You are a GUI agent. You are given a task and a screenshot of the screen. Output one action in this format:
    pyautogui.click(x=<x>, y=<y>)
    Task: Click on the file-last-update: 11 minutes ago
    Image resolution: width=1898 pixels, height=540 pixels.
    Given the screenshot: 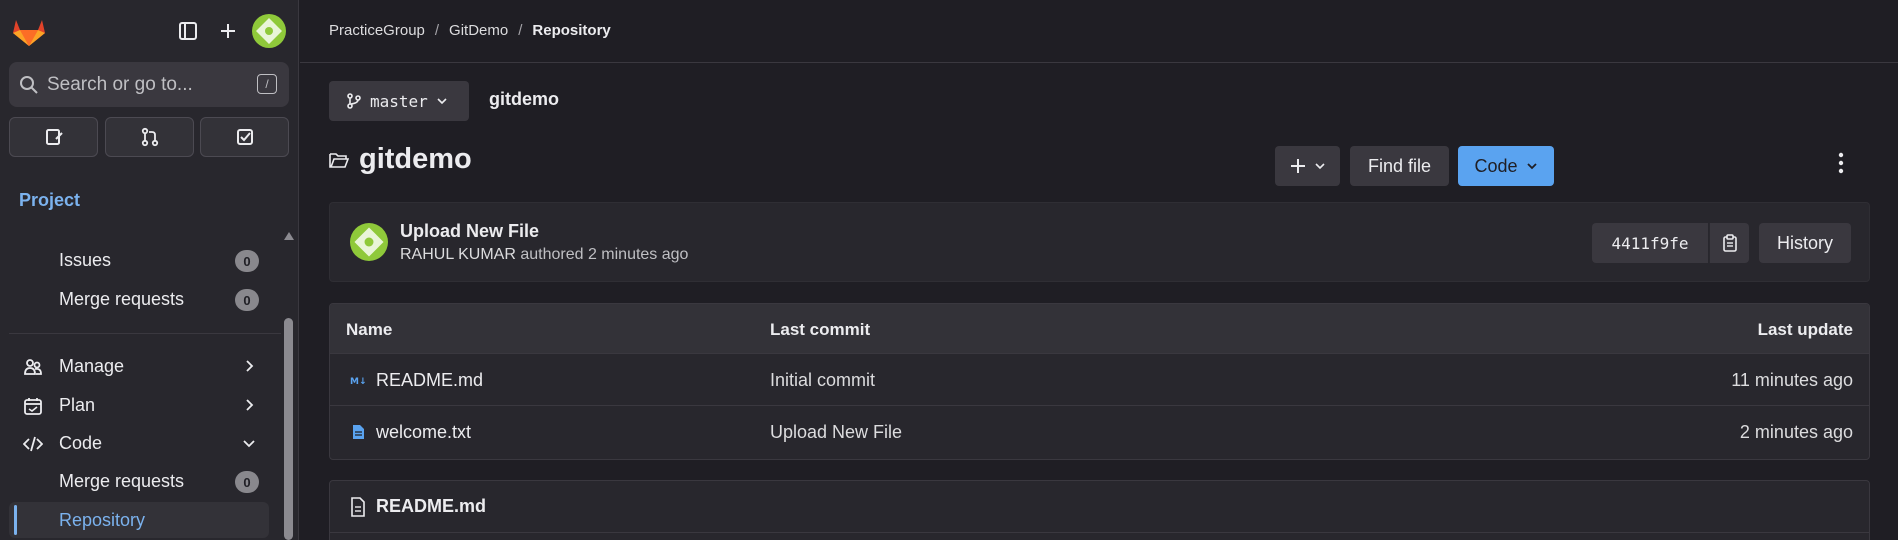 What is the action you would take?
    pyautogui.click(x=1792, y=380)
    